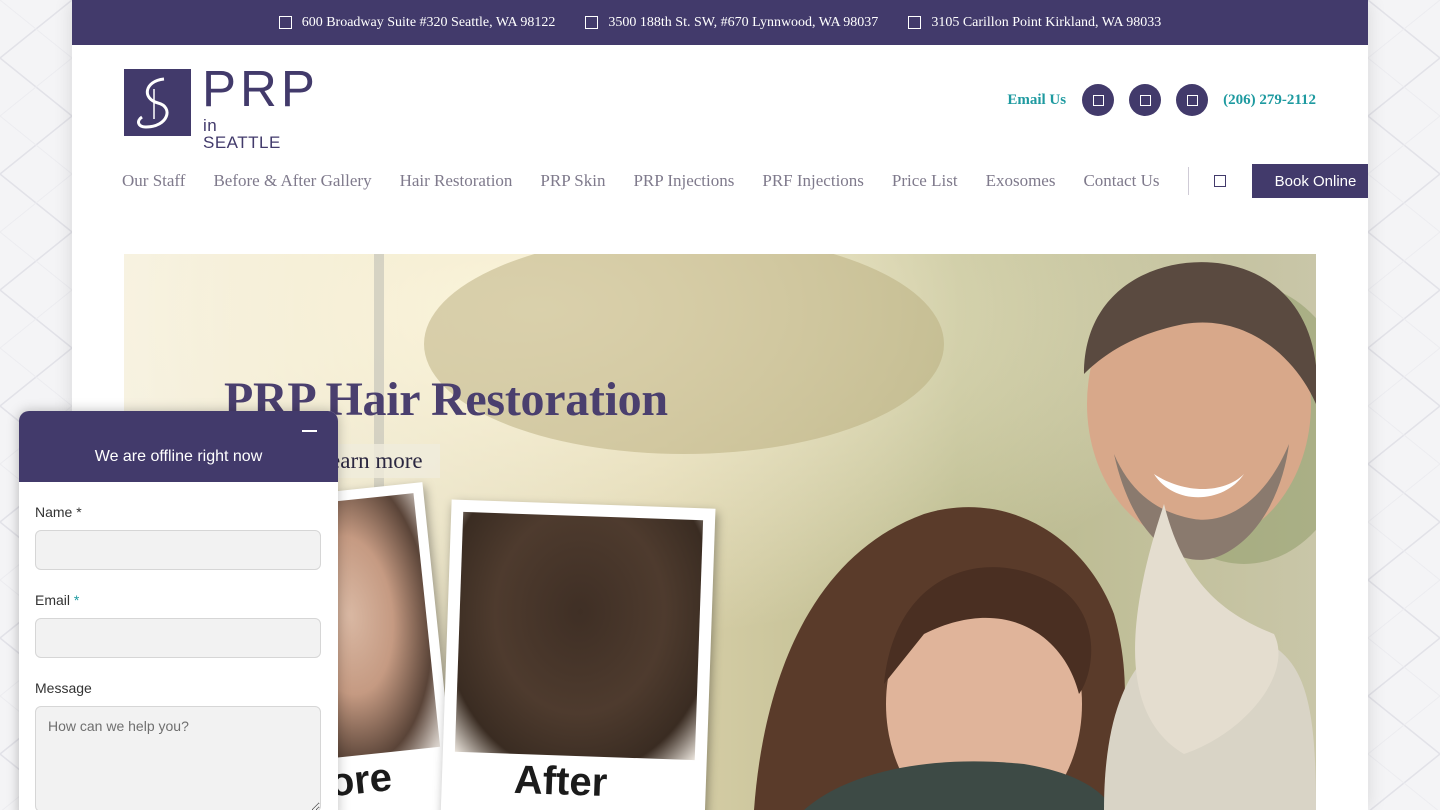  What do you see at coordinates (178, 638) in the screenshot?
I see `email-field` at bounding box center [178, 638].